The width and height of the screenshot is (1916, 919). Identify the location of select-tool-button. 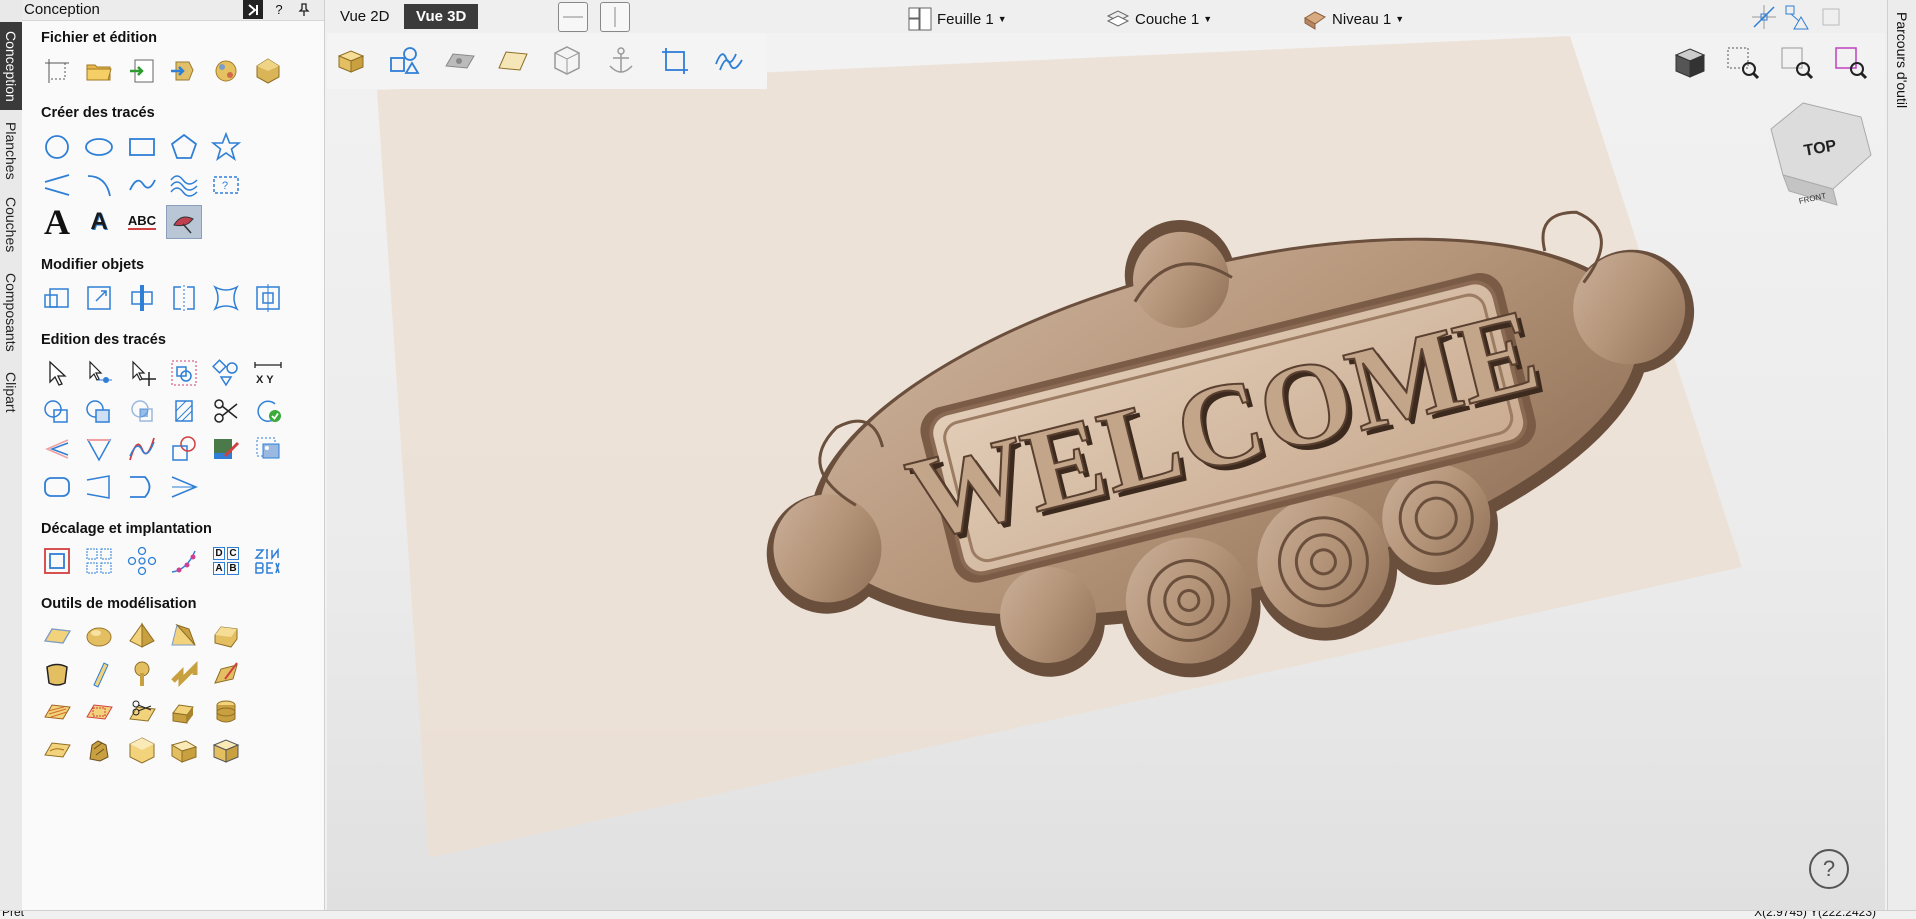
(57, 373).